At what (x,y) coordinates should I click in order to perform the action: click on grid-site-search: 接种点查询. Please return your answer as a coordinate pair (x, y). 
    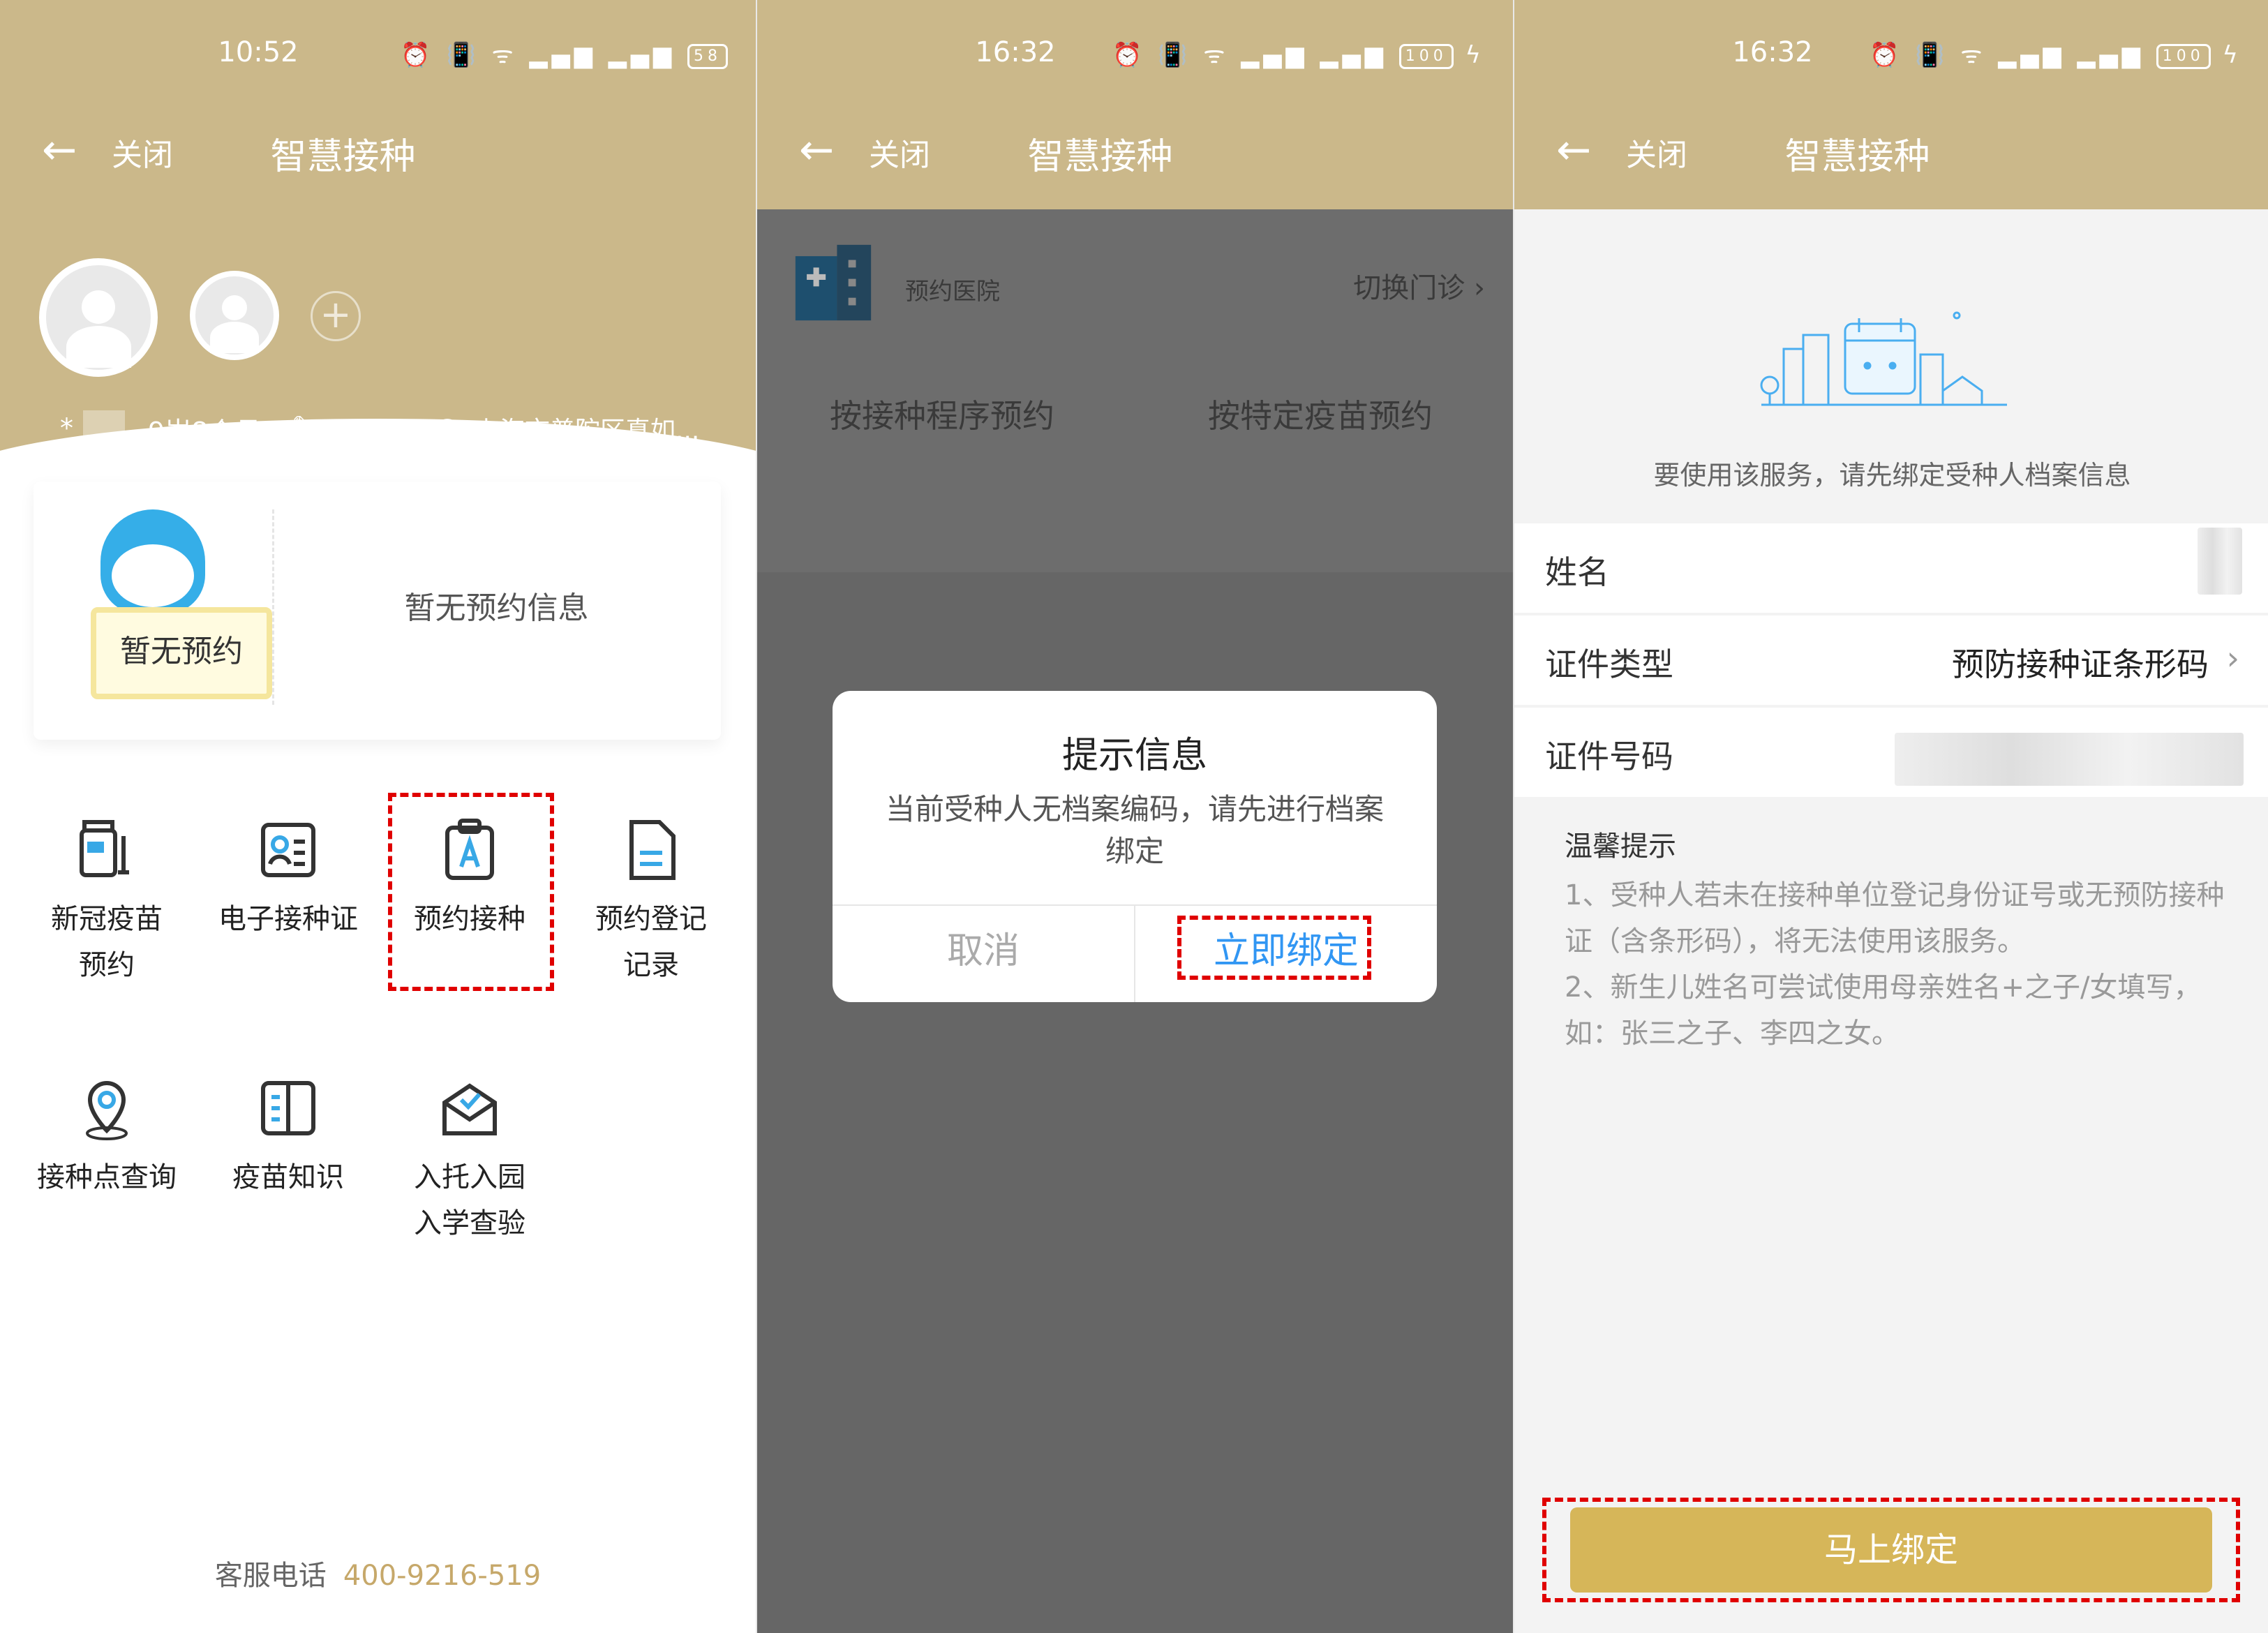
    Looking at the image, I should click on (107, 1137).